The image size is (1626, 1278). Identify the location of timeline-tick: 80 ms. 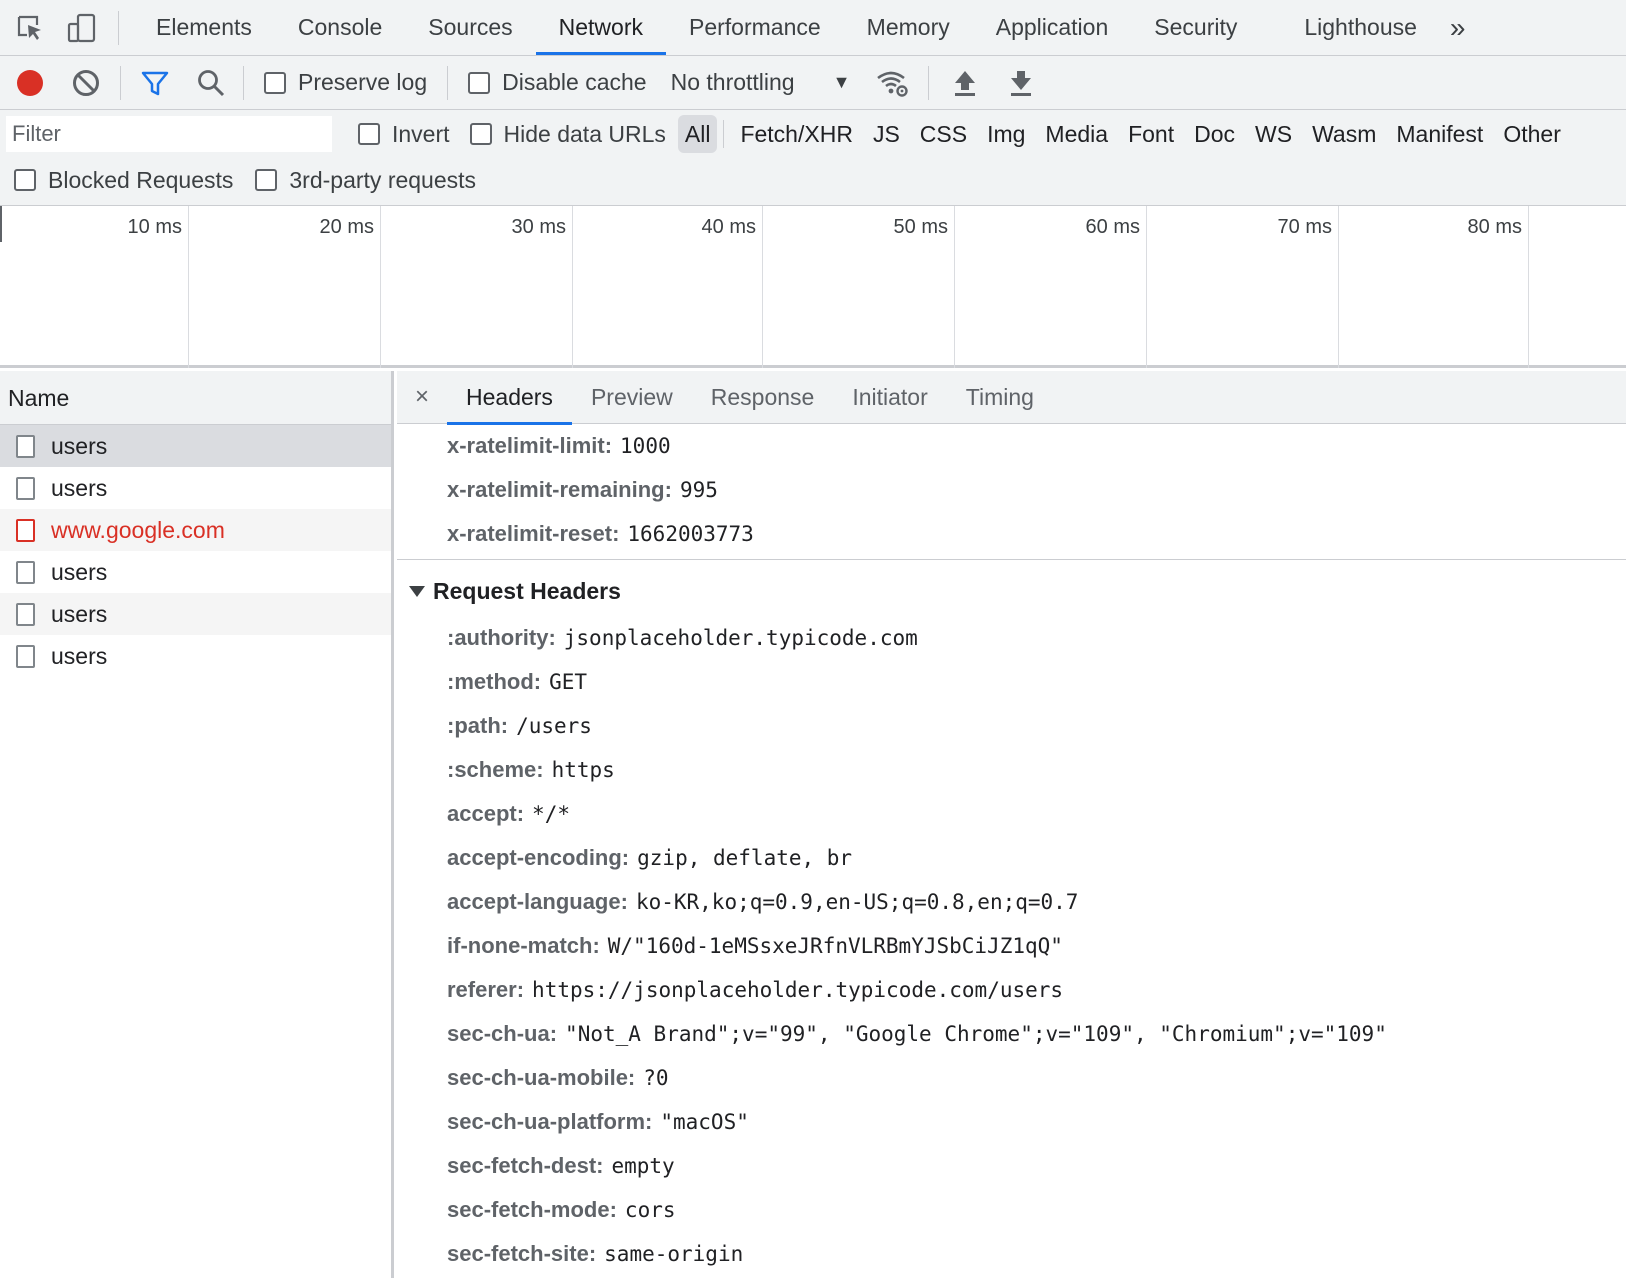
(1434, 287).